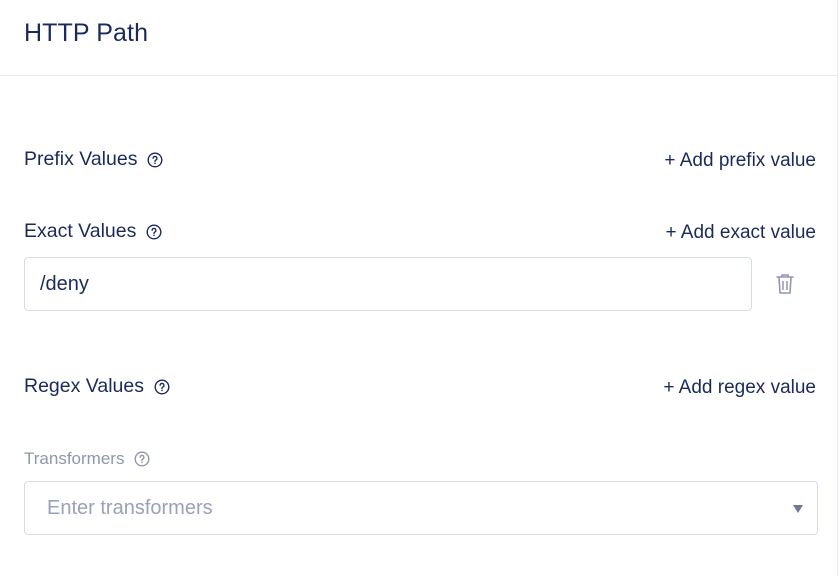 This screenshot has height=576, width=840. I want to click on transformers-placeholder: Enter transformers, so click(130, 508).